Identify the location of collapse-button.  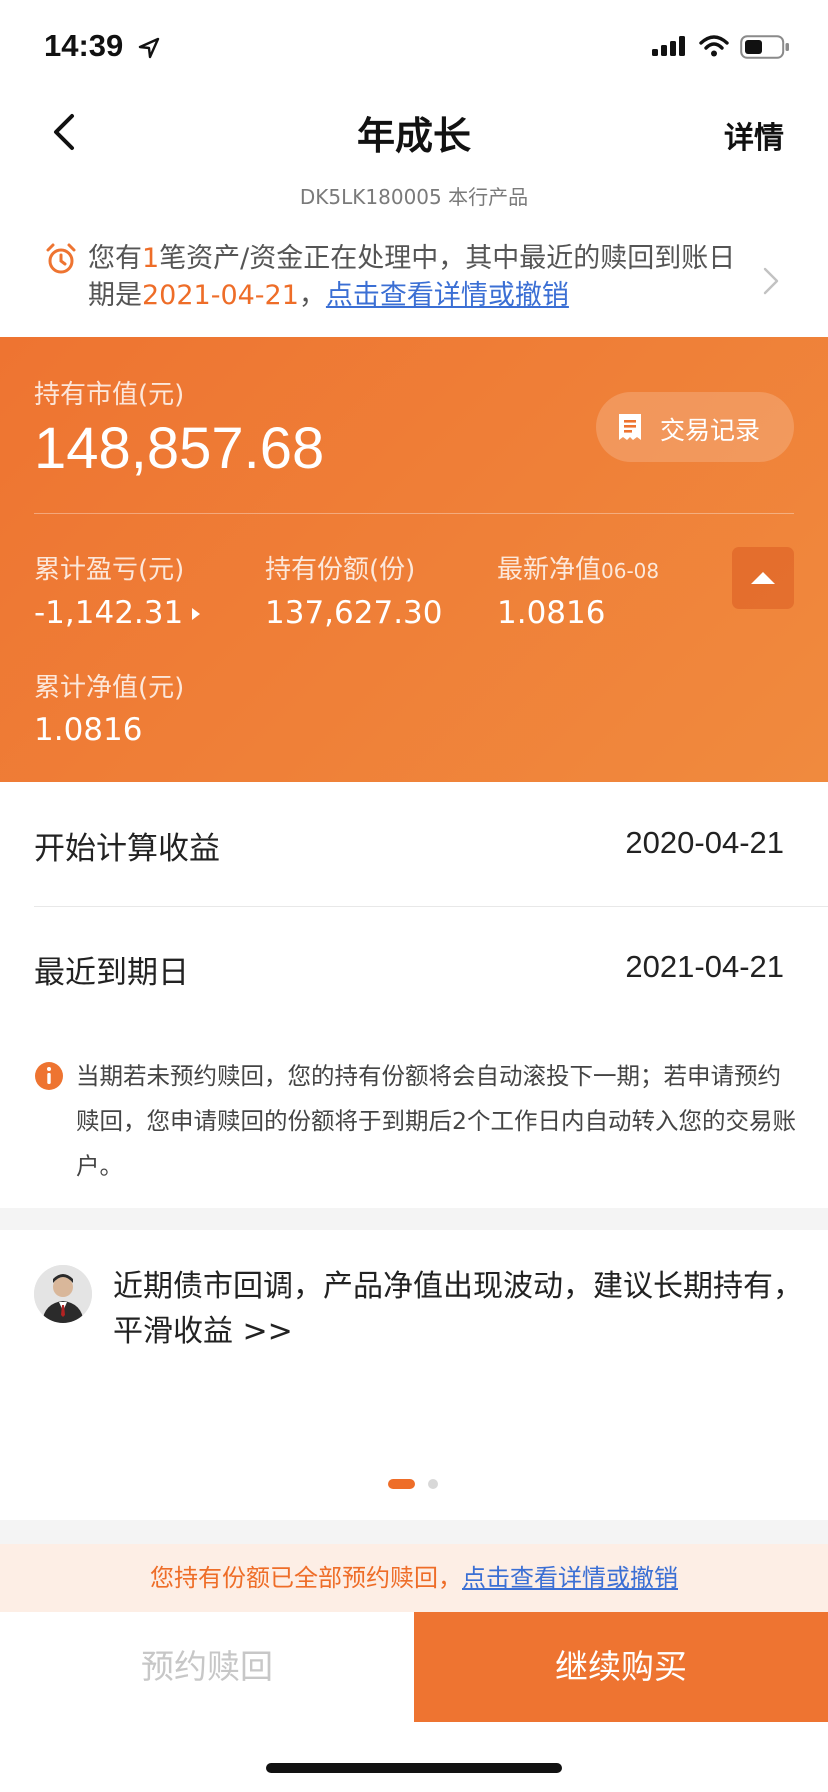
(763, 578).